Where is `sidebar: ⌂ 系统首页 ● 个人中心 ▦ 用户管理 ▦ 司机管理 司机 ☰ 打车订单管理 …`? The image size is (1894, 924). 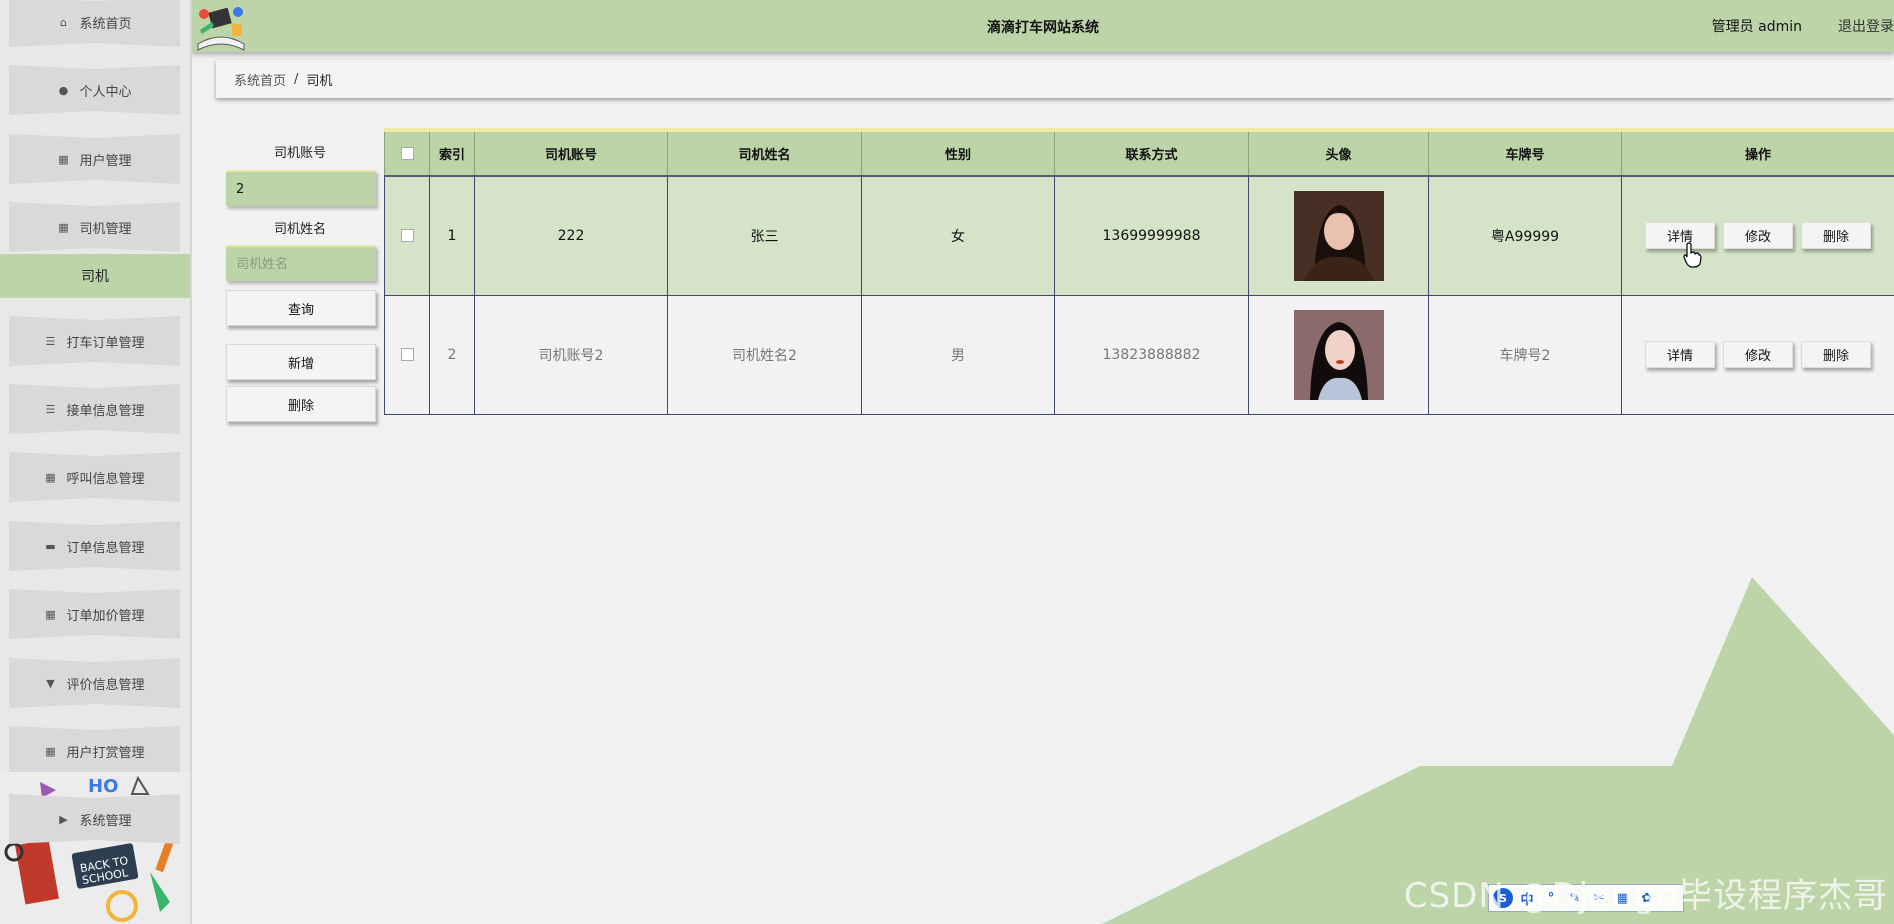 sidebar: ⌂ 系统首页 ● 个人中心 ▦ 用户管理 ▦ 司机管理 司机 ☰ 打车订单管理 … is located at coordinates (96, 462).